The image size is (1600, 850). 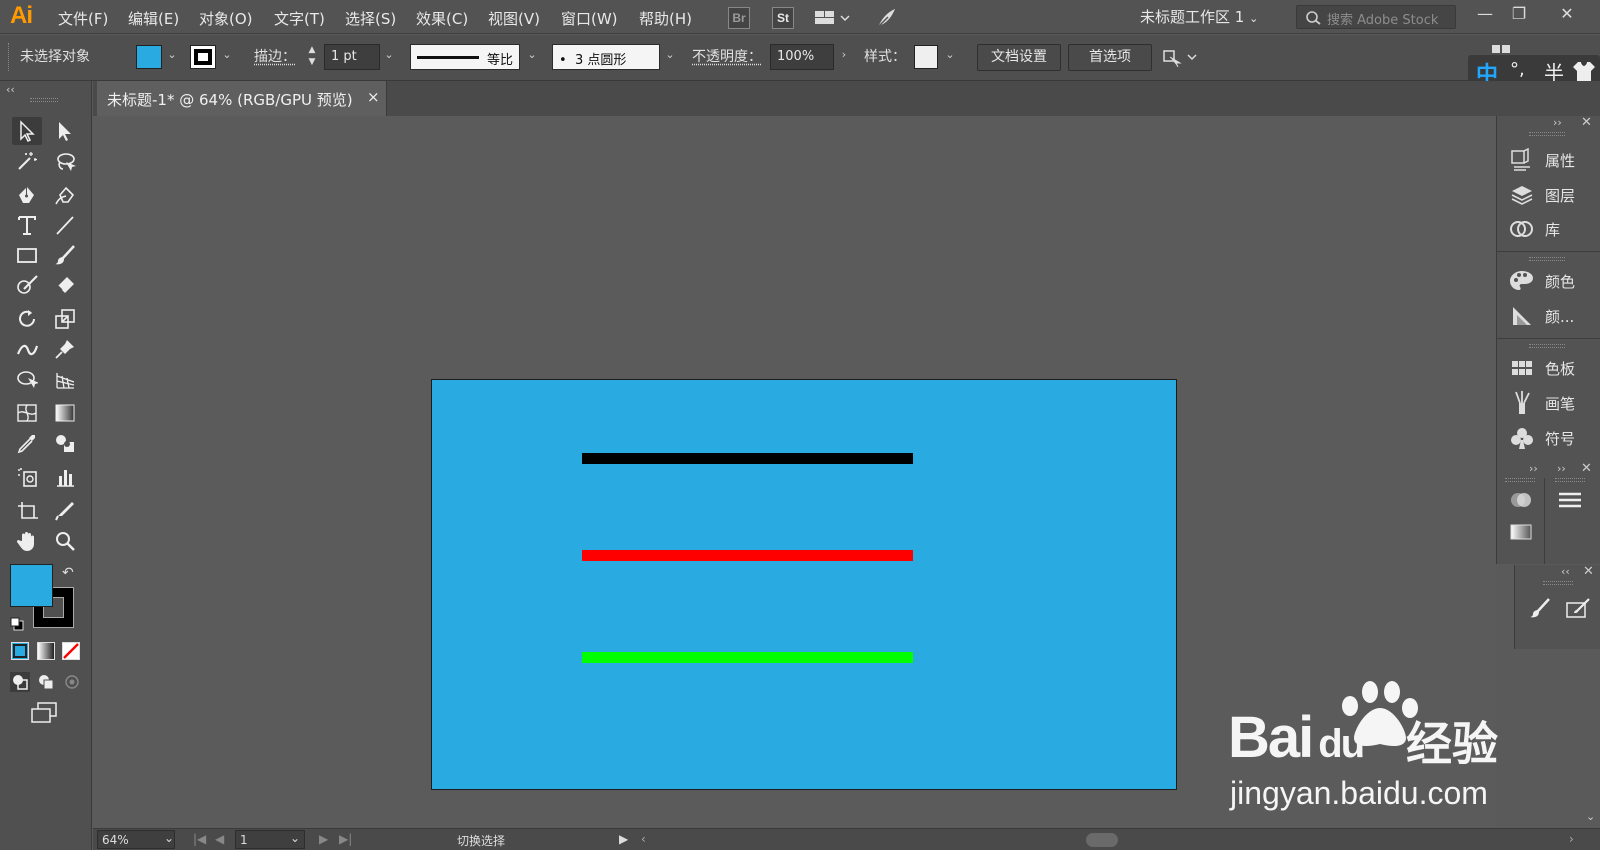 What do you see at coordinates (1517, 69) in the screenshot?
I see `ime-punctuation: °,` at bounding box center [1517, 69].